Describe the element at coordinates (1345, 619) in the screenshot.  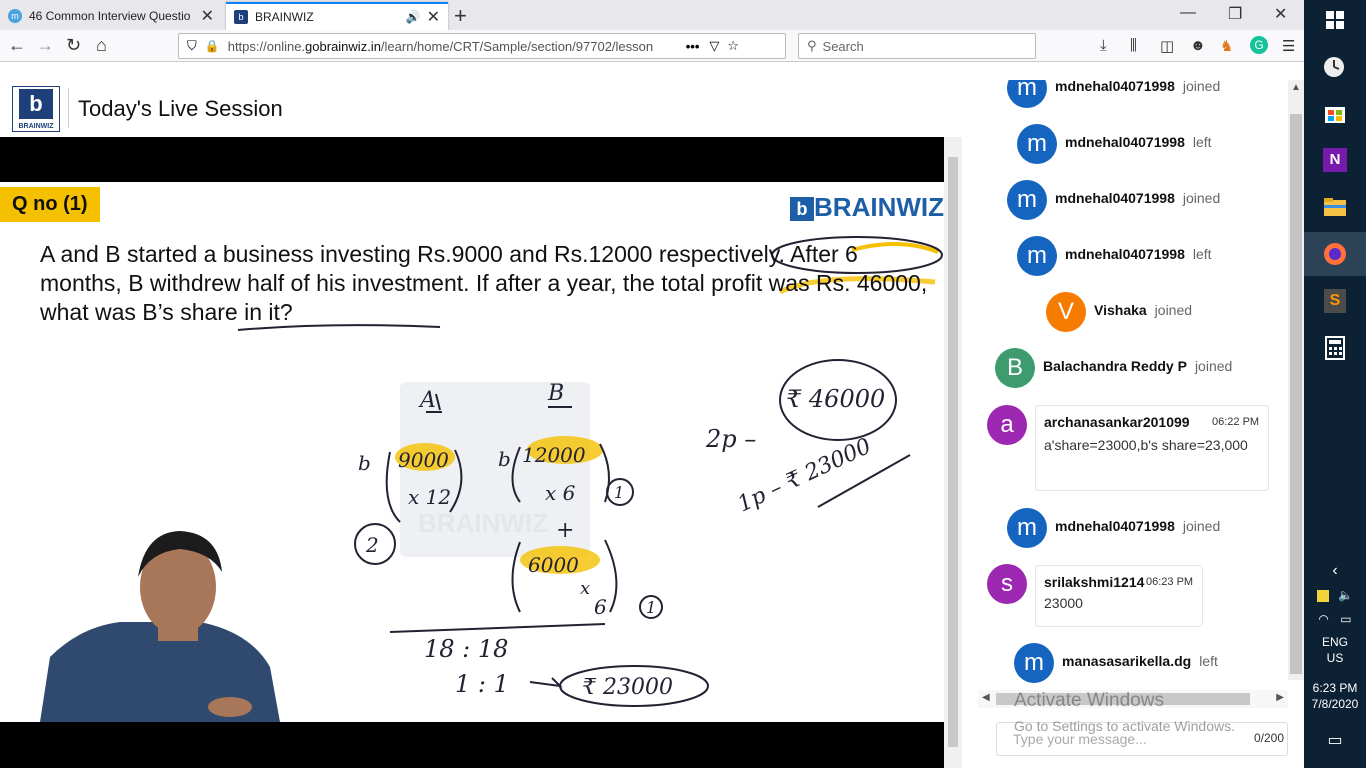
I see `battery-icon: ▭` at that location.